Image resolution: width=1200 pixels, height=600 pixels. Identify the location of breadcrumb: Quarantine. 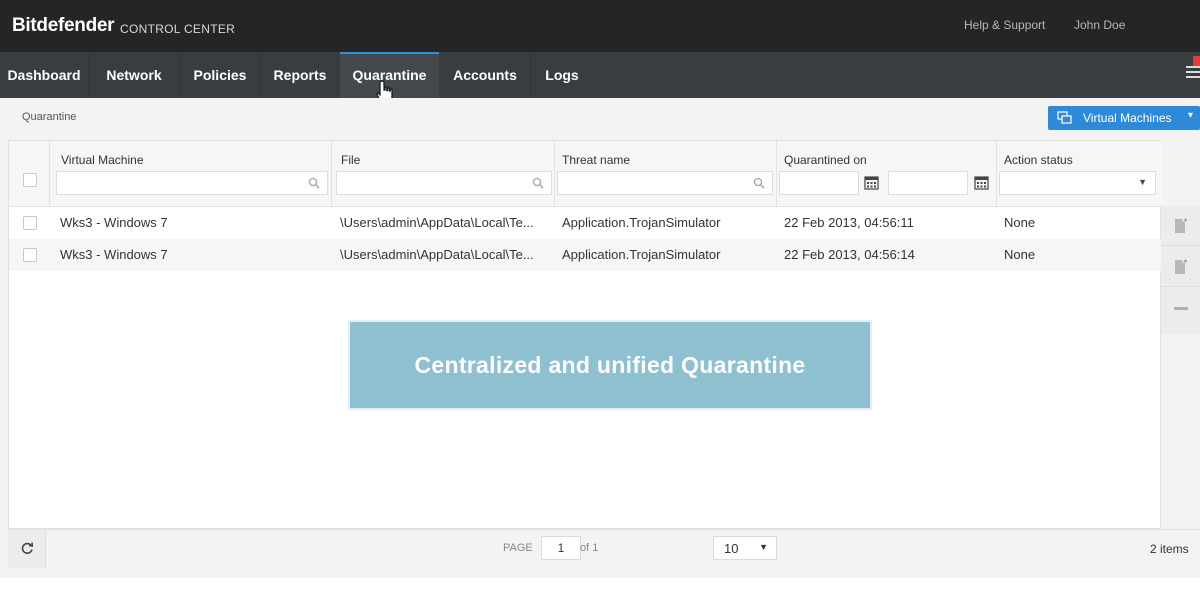
(49, 117).